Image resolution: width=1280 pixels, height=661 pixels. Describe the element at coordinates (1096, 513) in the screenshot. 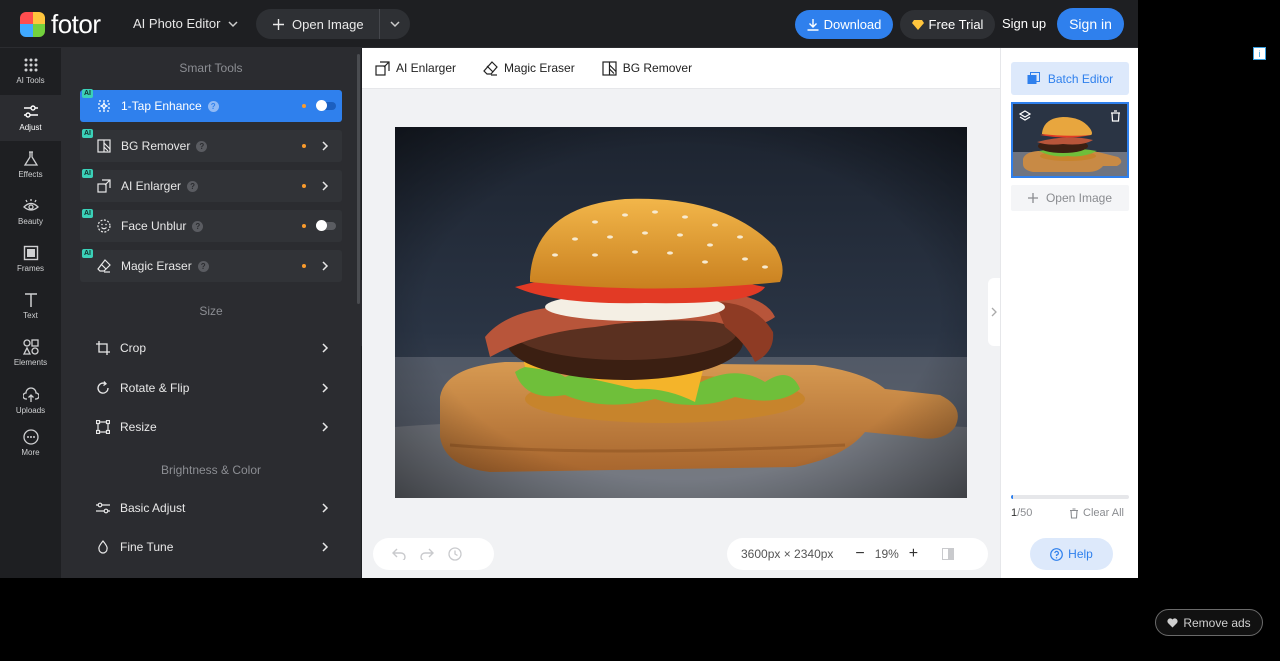

I see `clear-all-button: Clear All` at that location.